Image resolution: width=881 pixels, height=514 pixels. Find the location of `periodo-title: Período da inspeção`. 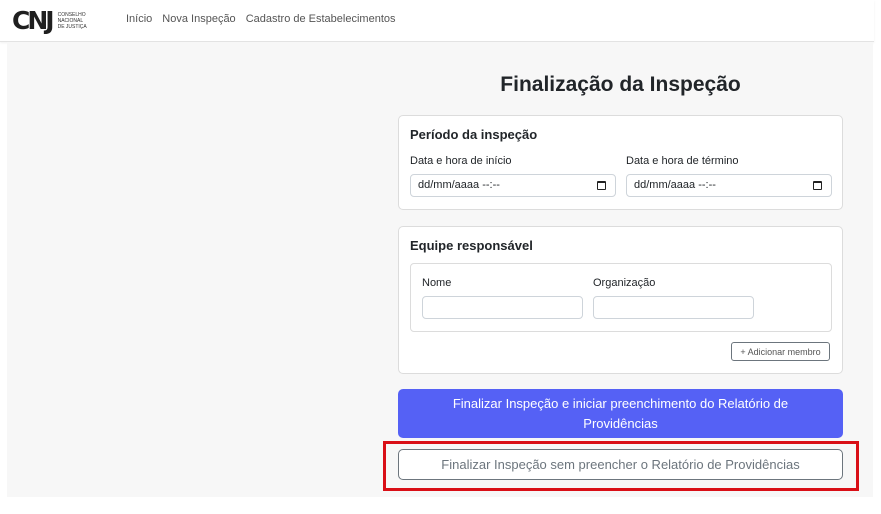

periodo-title: Período da inspeção is located at coordinates (474, 134).